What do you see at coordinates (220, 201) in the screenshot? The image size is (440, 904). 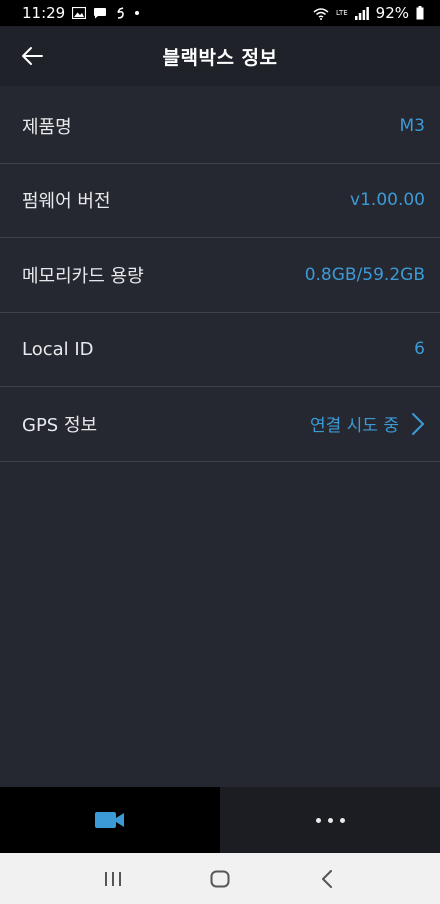 I see `firmware-version-row: 펌웨어 버전 v1.00.00` at bounding box center [220, 201].